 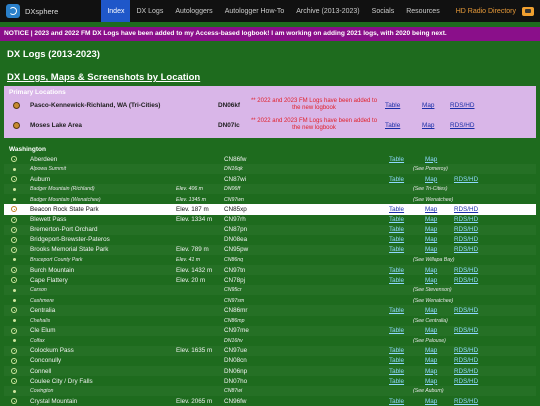 I want to click on location-name: Bridgeport-Brewster-Pateros, so click(x=70, y=240).